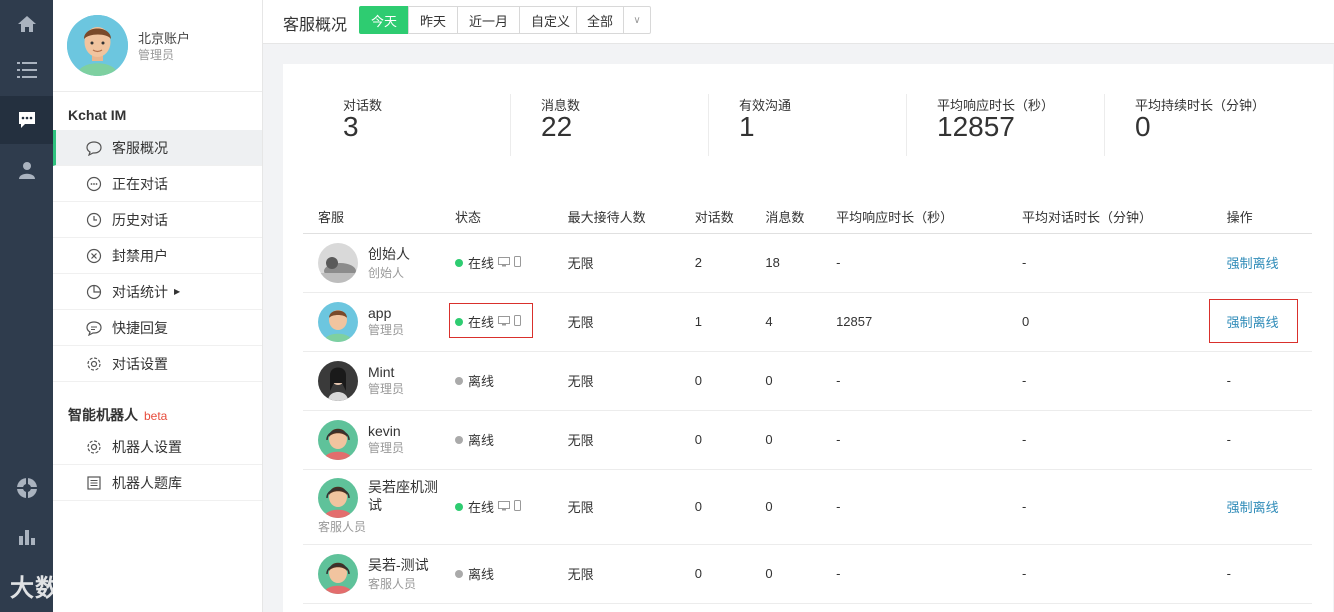 The image size is (1334, 612). Describe the element at coordinates (147, 446) in the screenshot. I see `sidebar-item-label: 机器人设置` at that location.